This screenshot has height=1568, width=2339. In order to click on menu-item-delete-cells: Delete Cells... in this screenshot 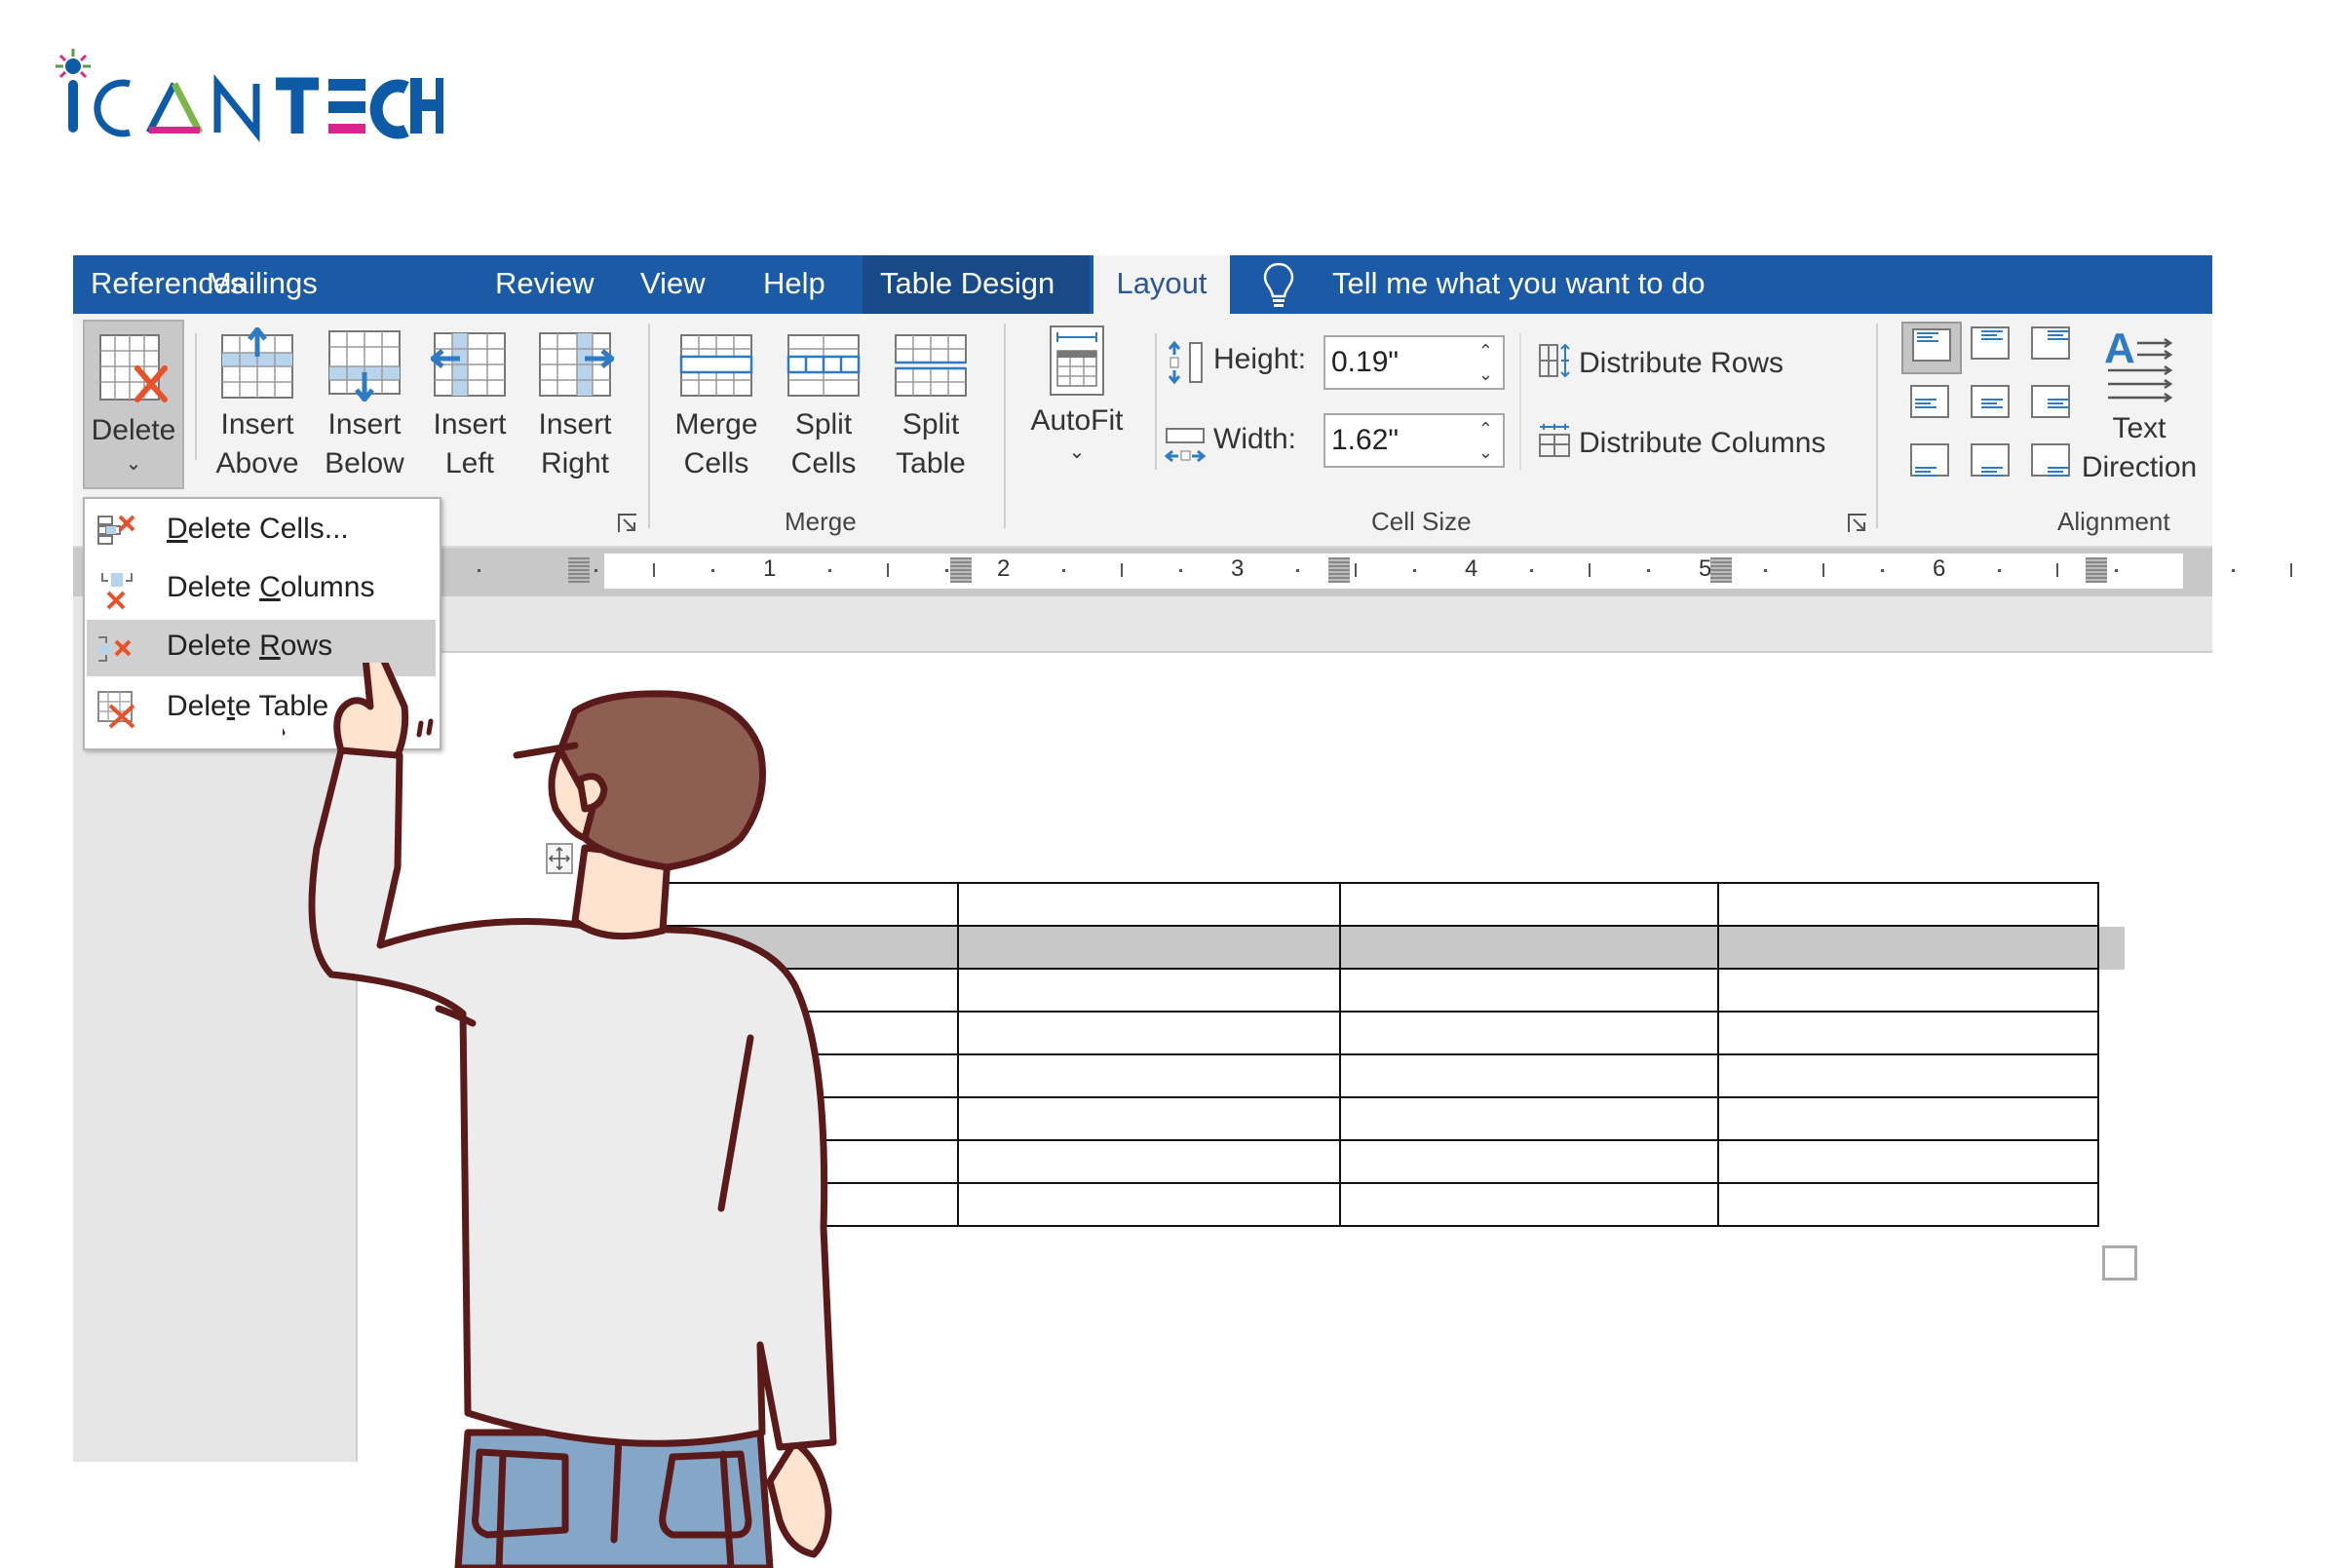, I will do `click(262, 531)`.